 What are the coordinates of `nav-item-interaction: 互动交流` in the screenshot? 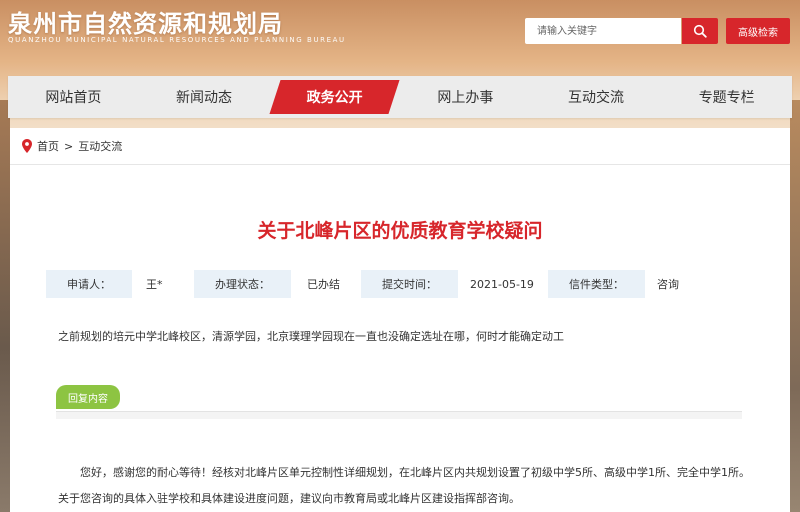 It's located at (596, 97).